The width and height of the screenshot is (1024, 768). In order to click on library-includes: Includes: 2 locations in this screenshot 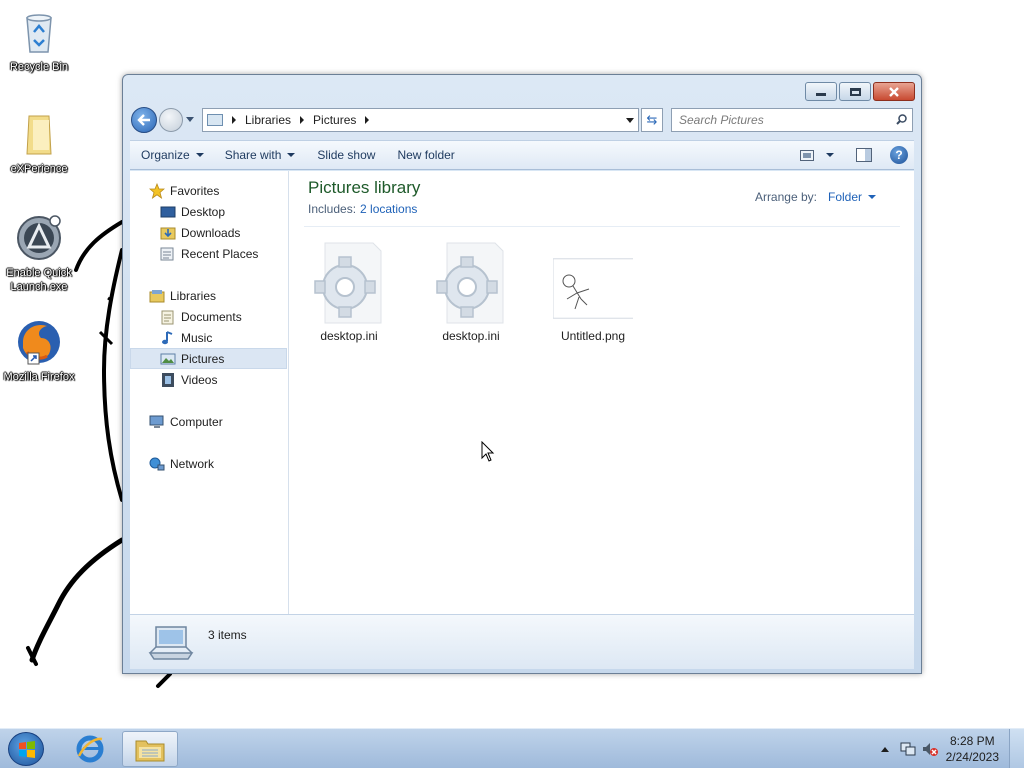, I will do `click(362, 209)`.